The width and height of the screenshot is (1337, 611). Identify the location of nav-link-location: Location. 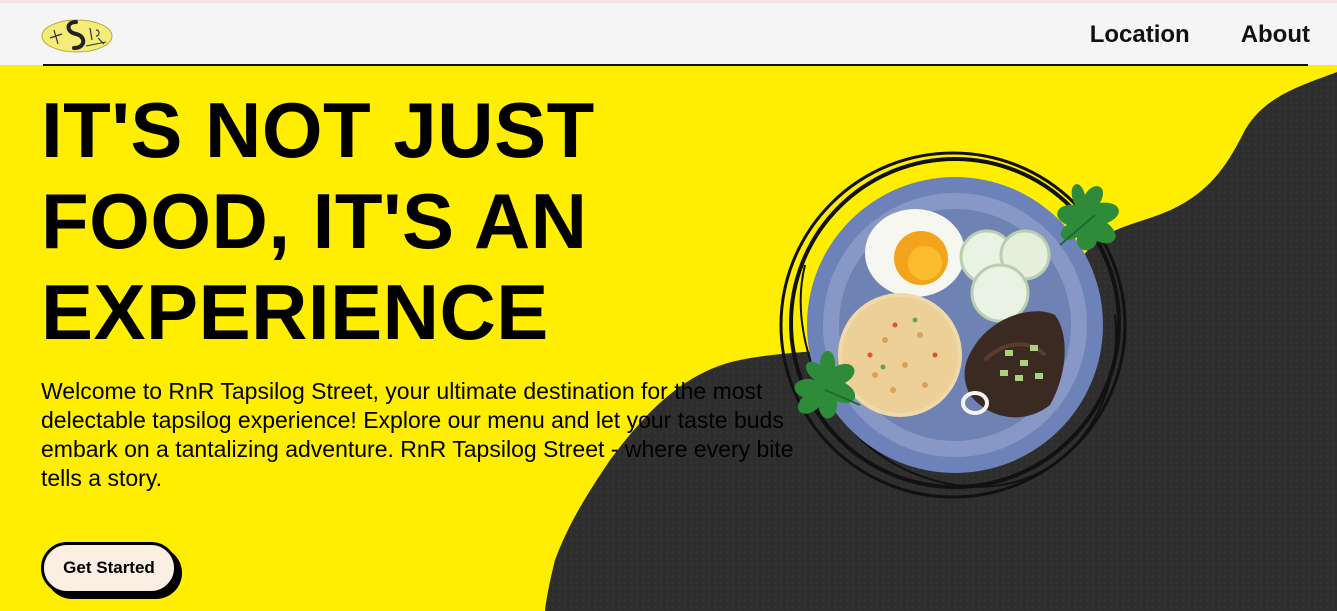
(1140, 35).